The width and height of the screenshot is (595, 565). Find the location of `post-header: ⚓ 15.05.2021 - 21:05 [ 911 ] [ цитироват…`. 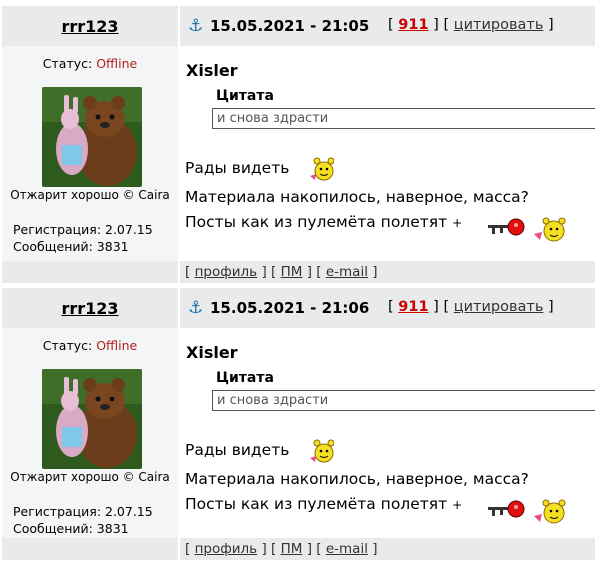

post-header: ⚓ 15.05.2021 - 21:05 [ 911 ] [ цитироват… is located at coordinates (387, 26).